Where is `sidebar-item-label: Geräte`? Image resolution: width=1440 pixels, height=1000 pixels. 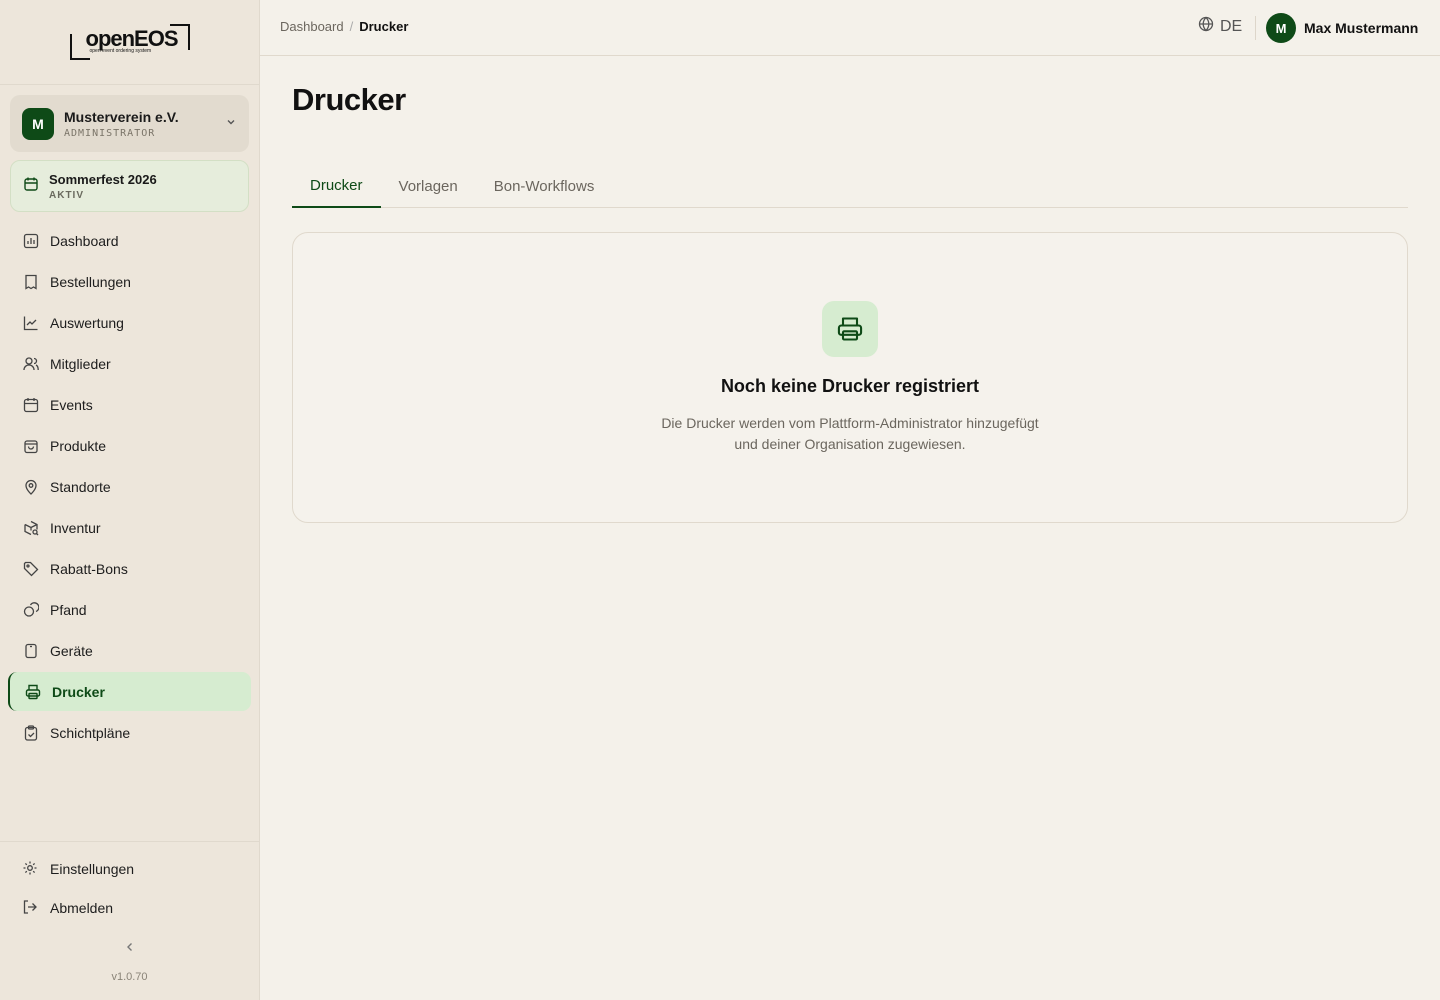 sidebar-item-label: Geräte is located at coordinates (71, 650).